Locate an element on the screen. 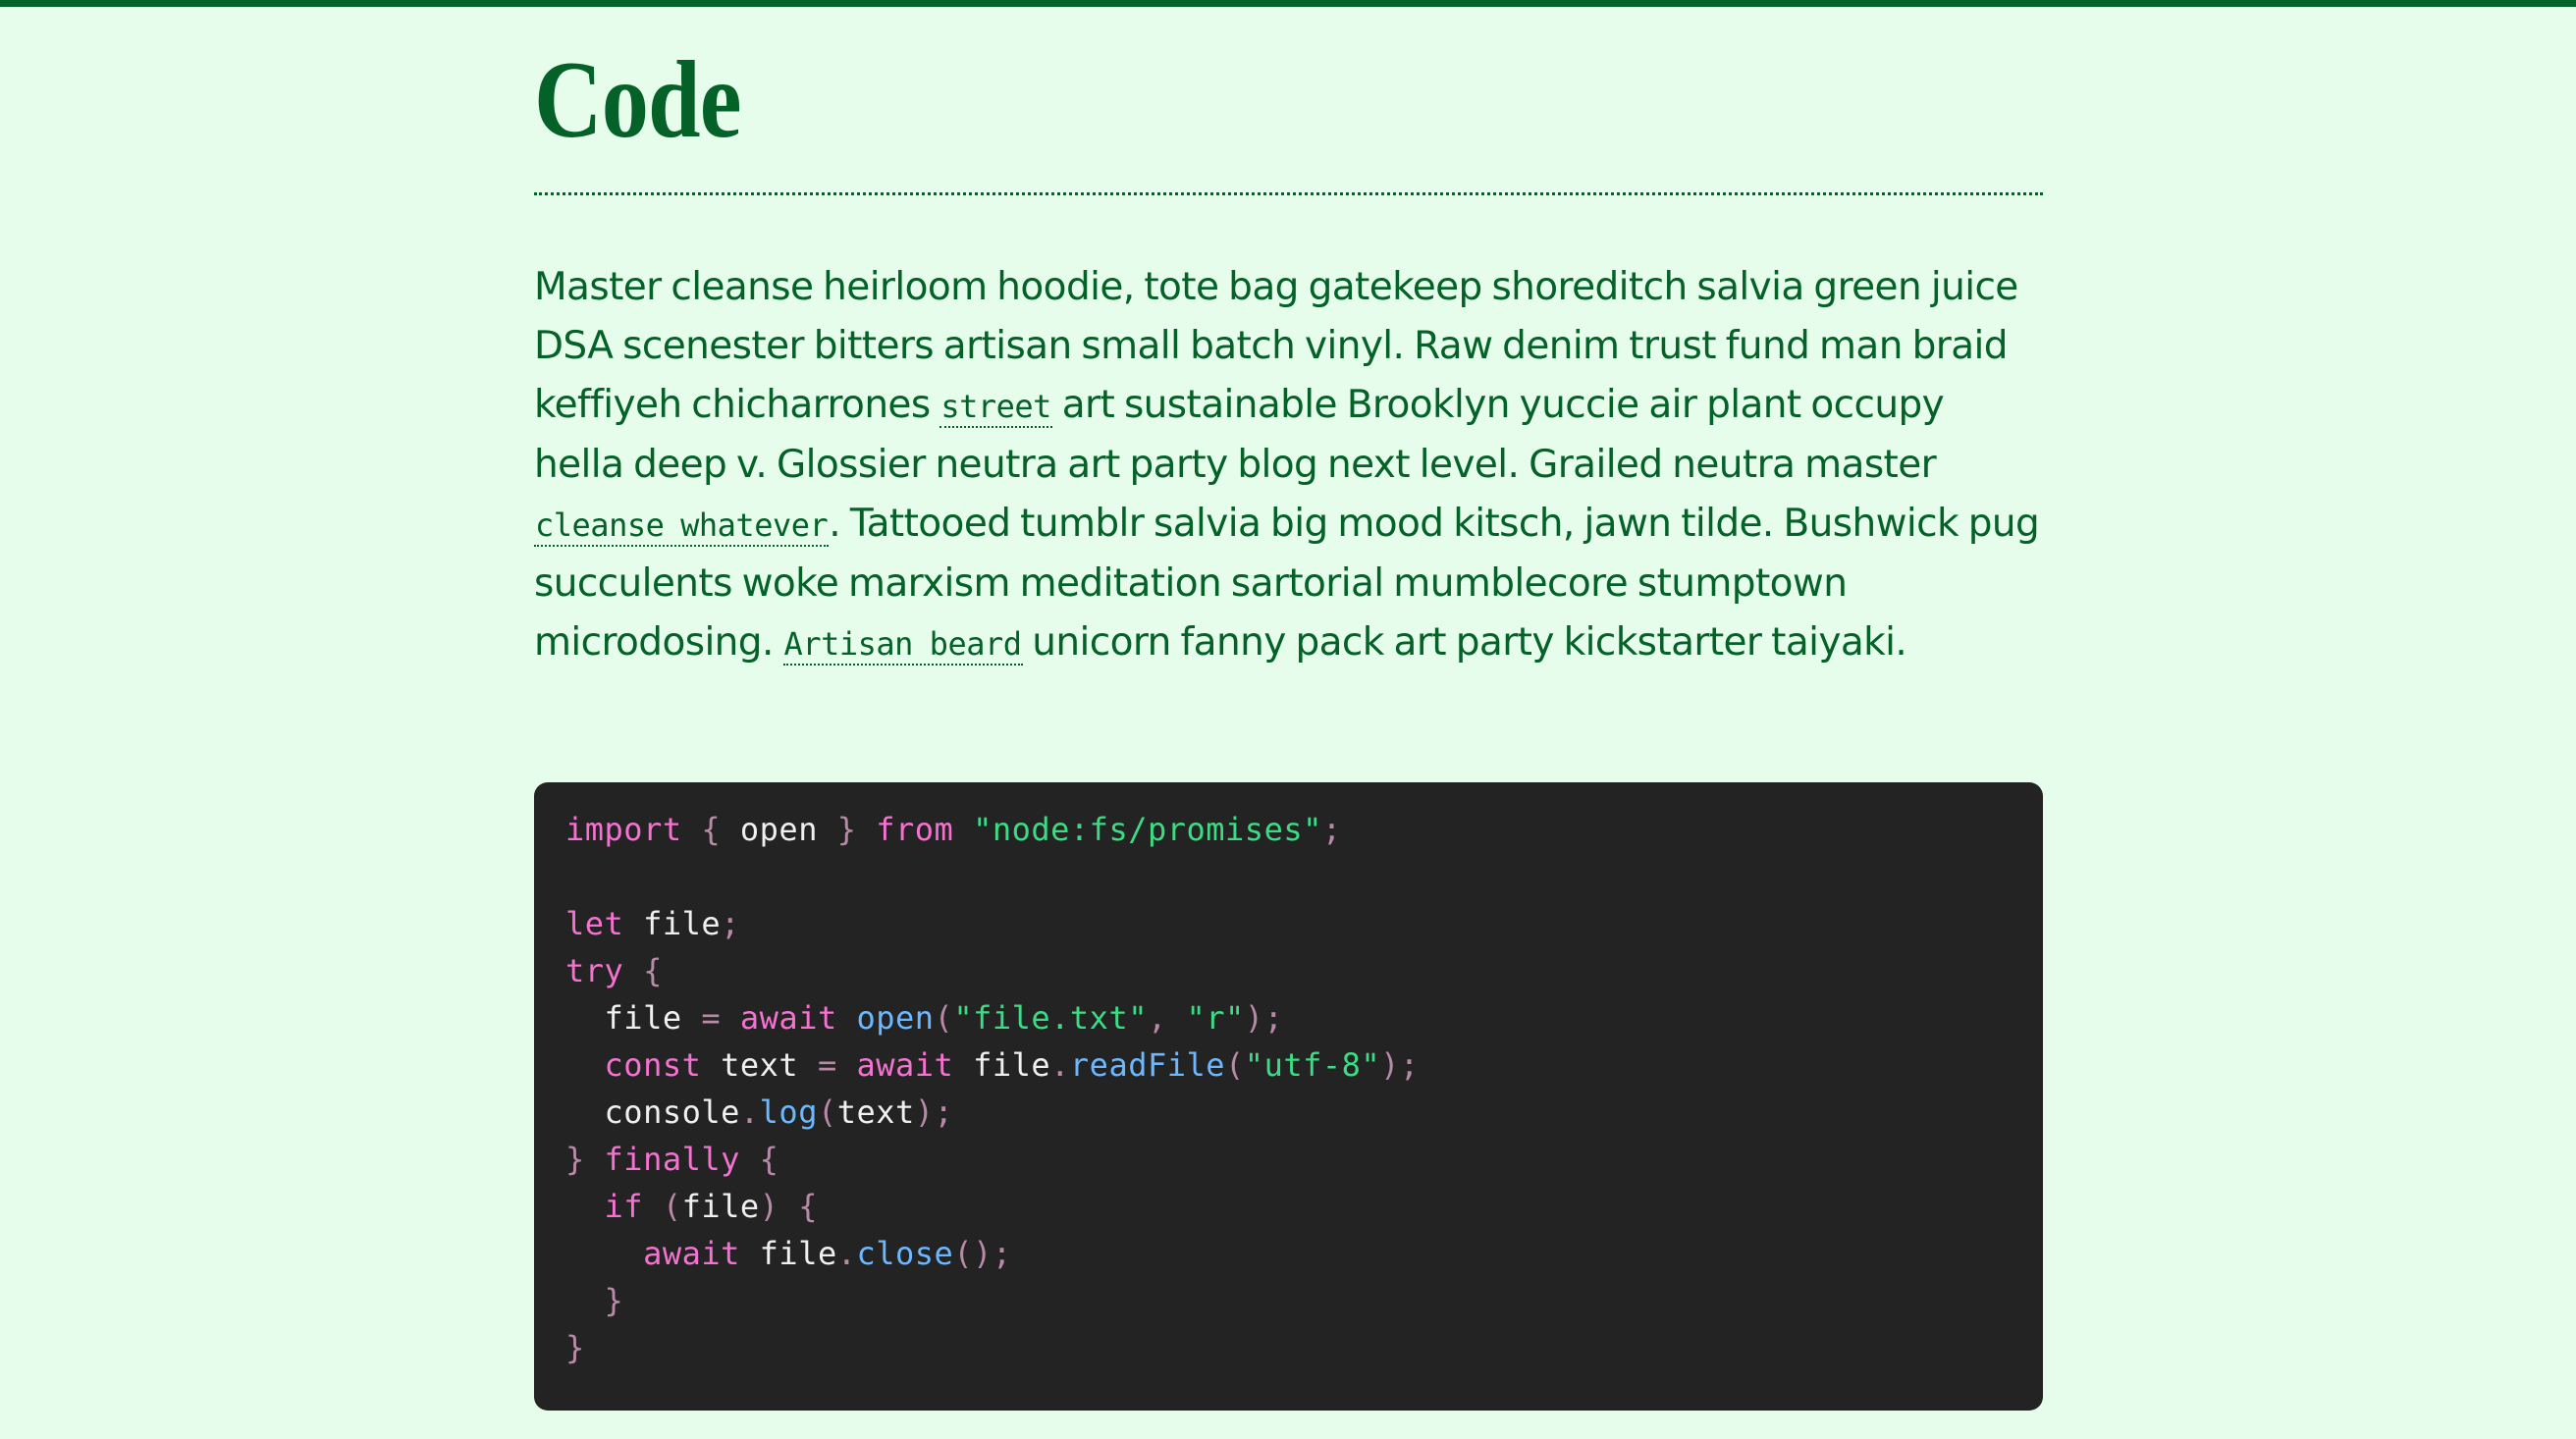 This screenshot has height=1439, width=2576. code-token: console is located at coordinates (652, 1112).